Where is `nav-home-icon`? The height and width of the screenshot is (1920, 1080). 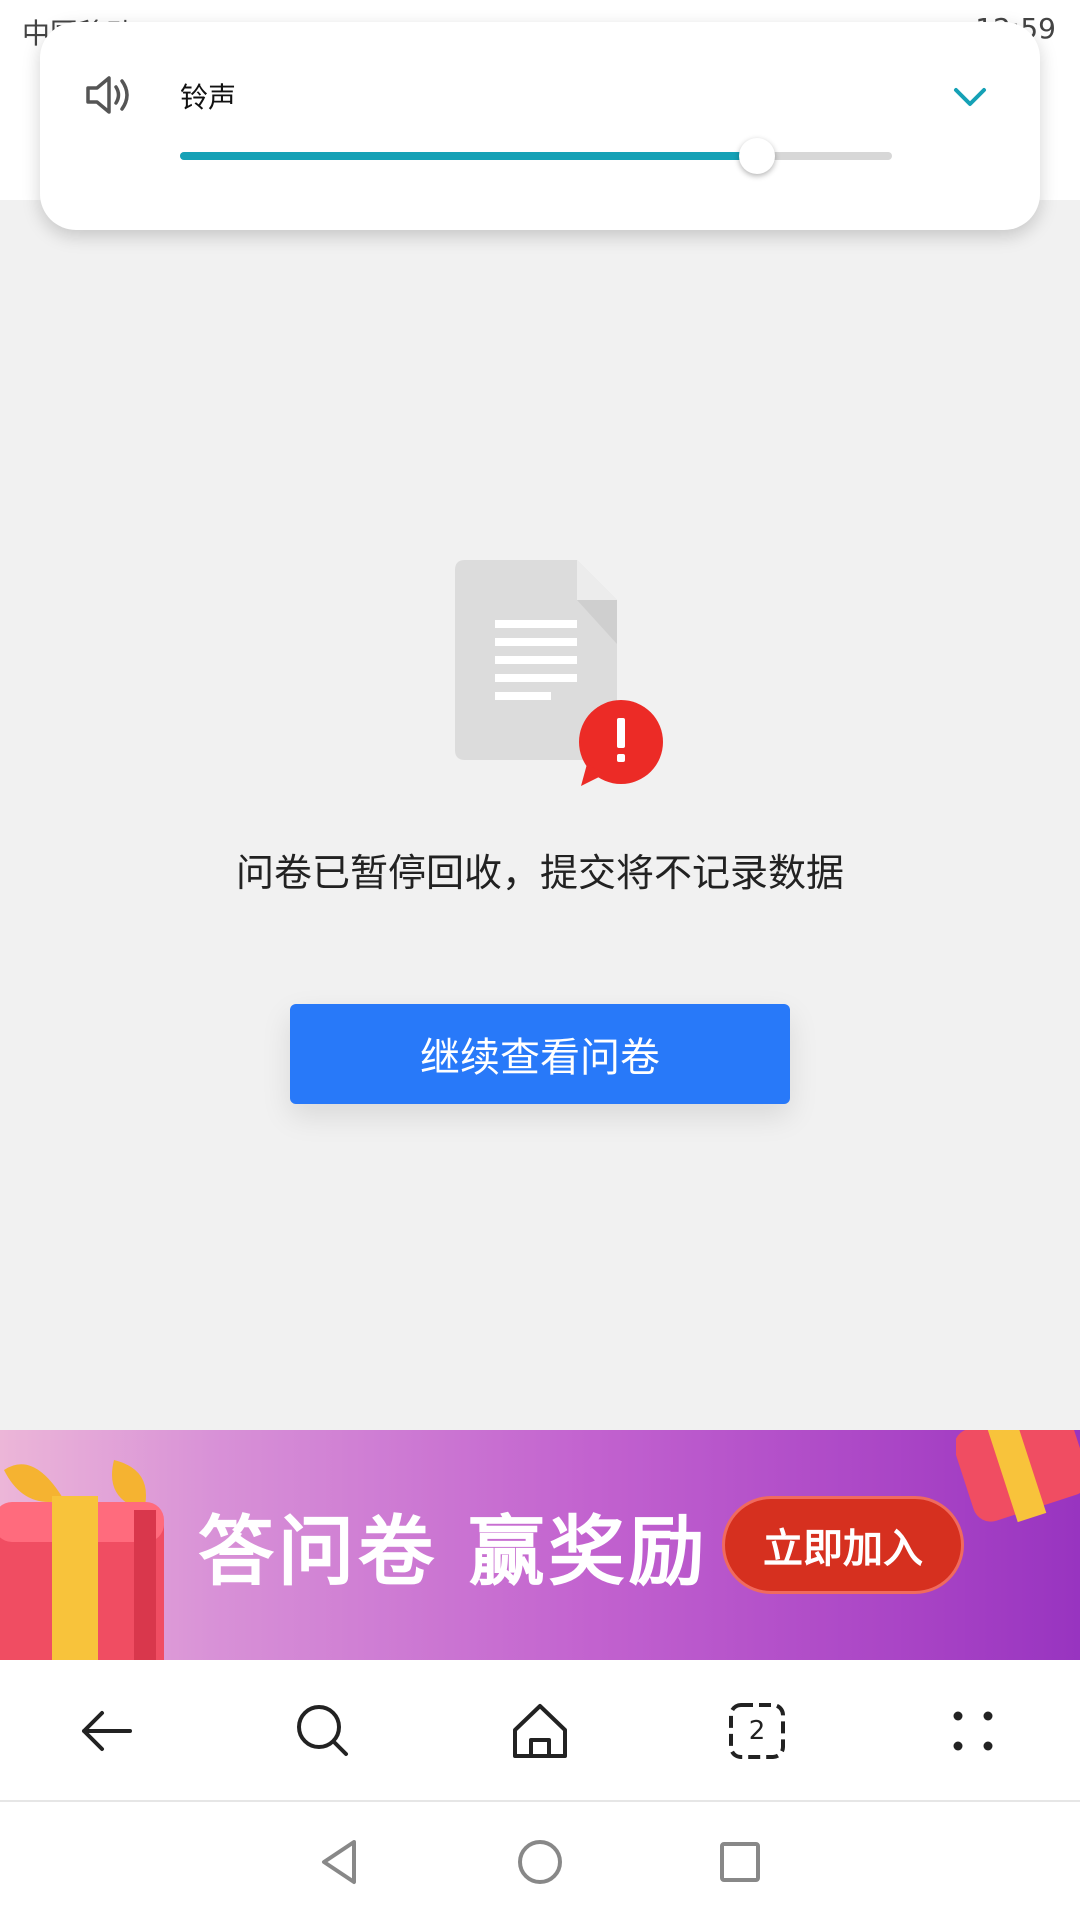
nav-home-icon is located at coordinates (540, 1862).